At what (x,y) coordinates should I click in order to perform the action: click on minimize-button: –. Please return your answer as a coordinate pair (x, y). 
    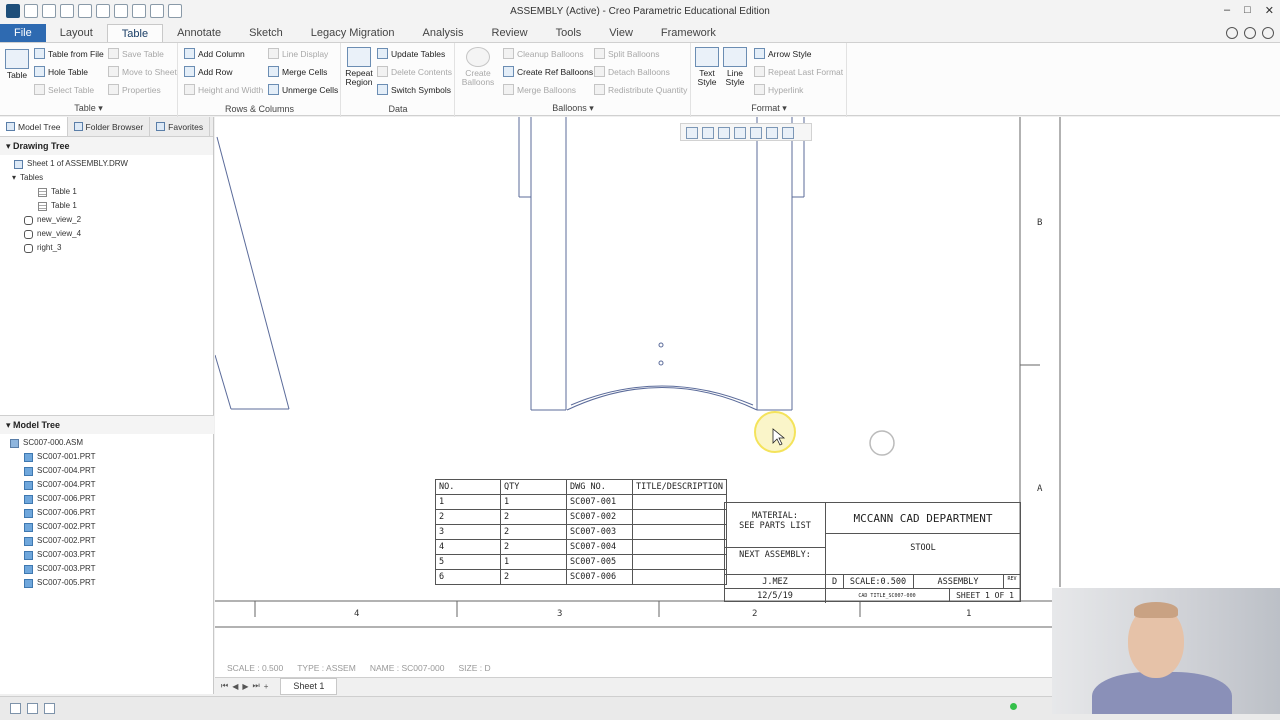
    Looking at the image, I should click on (1227, 10).